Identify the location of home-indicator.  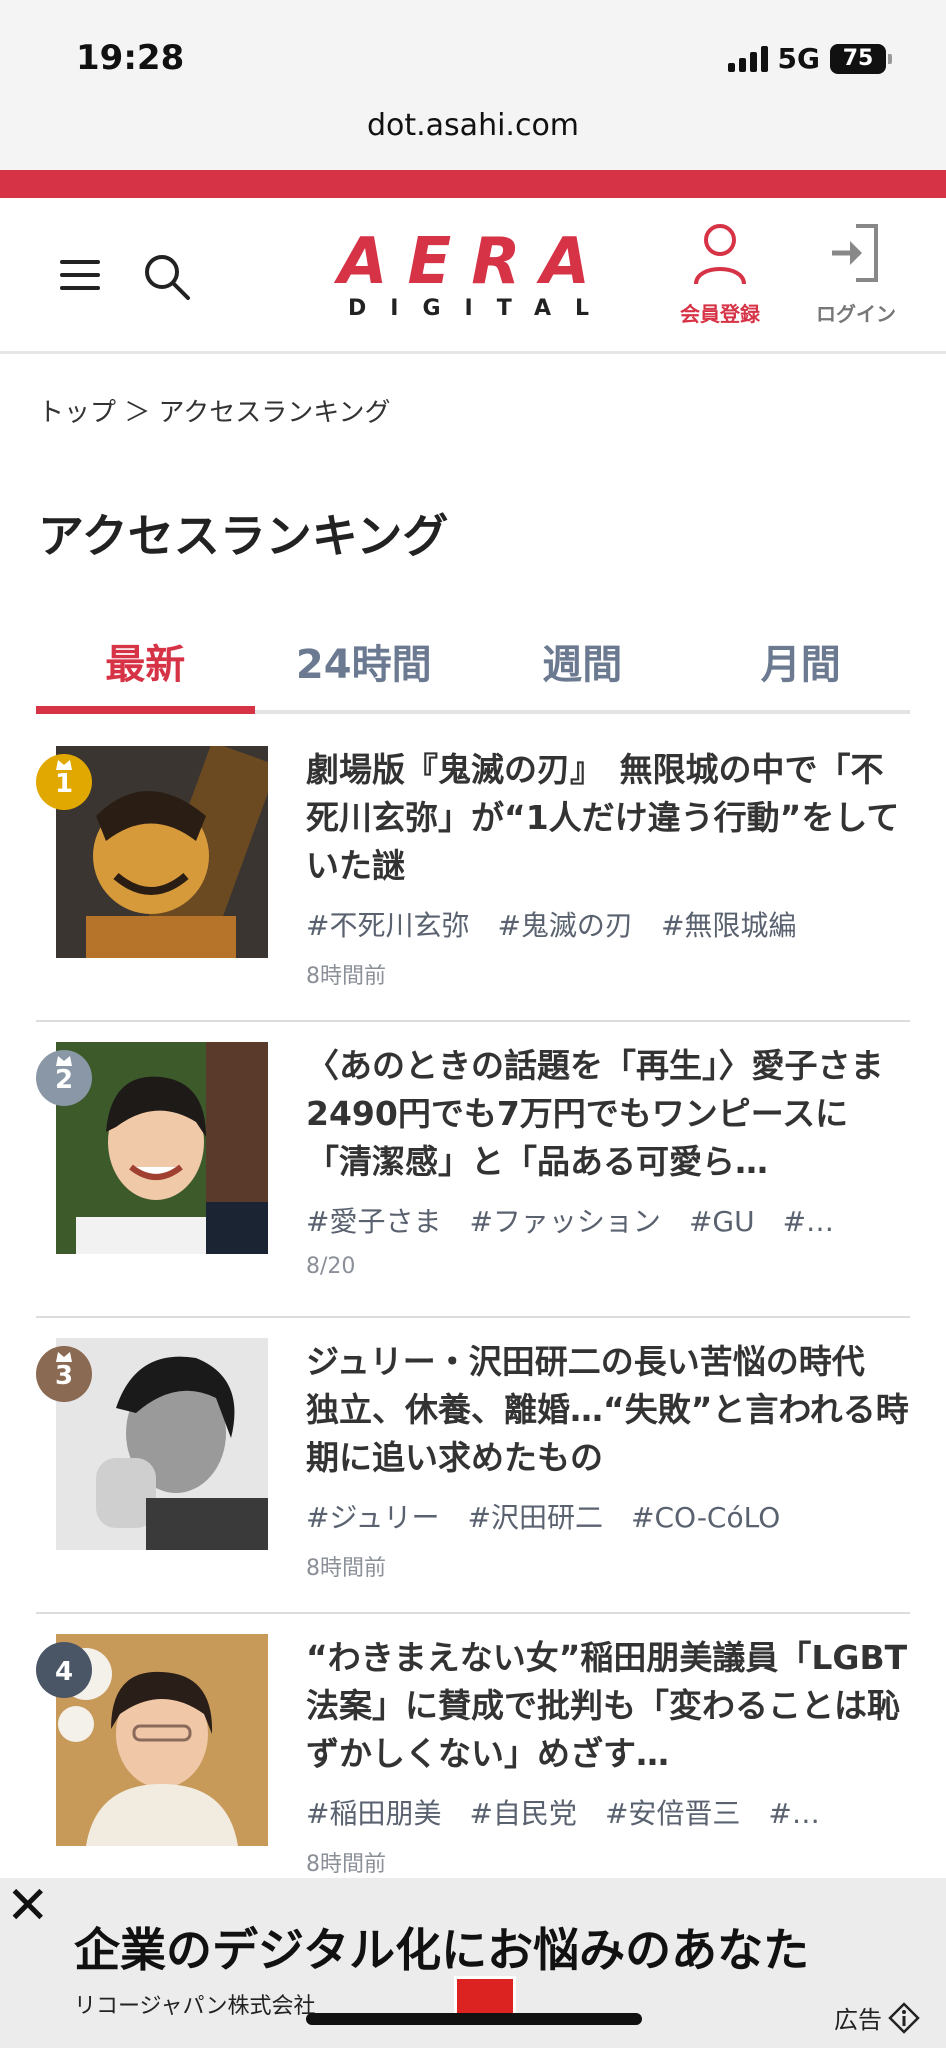
(474, 2019).